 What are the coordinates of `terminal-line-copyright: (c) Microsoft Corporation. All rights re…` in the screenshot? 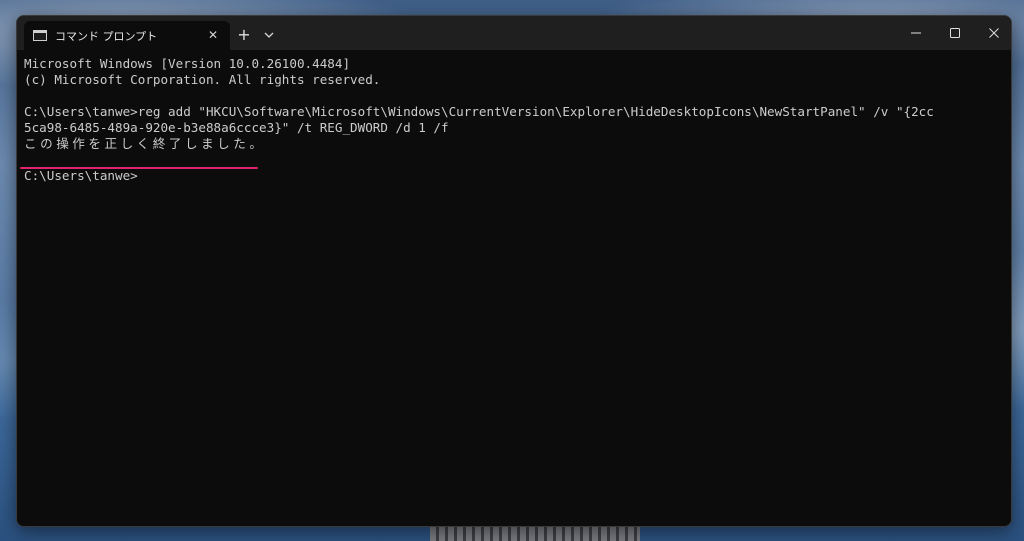 It's located at (202, 79).